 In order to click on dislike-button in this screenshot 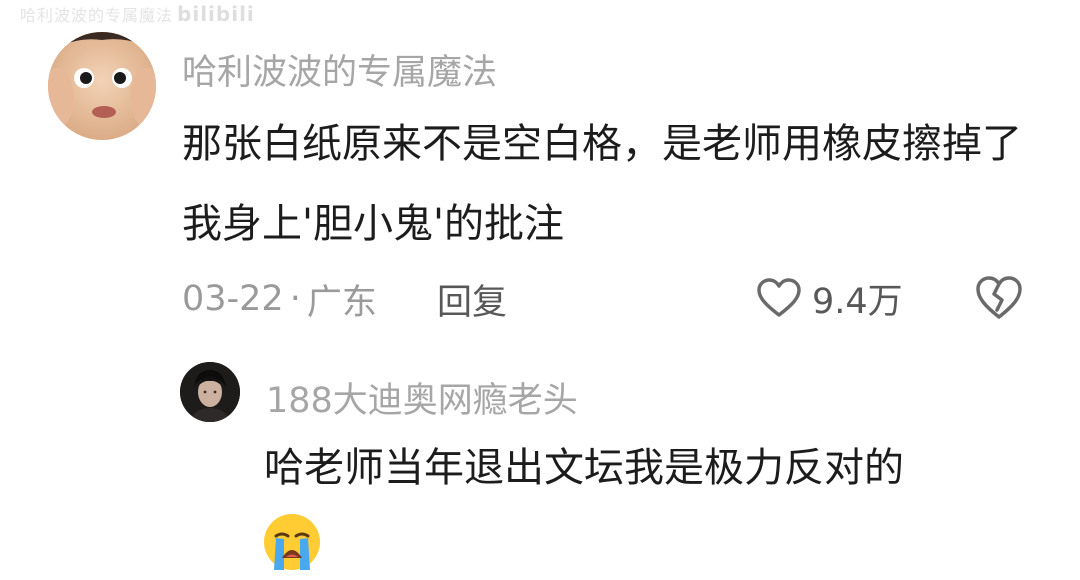, I will do `click(999, 298)`.